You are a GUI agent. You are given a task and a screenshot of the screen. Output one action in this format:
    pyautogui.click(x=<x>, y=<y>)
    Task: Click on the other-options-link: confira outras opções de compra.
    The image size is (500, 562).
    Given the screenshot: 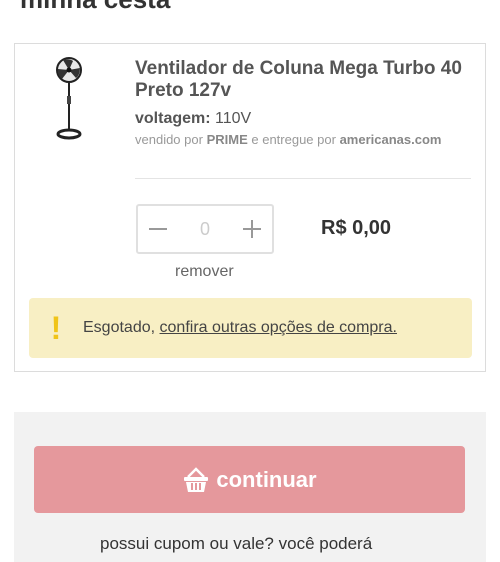 What is the action you would take?
    pyautogui.click(x=278, y=327)
    